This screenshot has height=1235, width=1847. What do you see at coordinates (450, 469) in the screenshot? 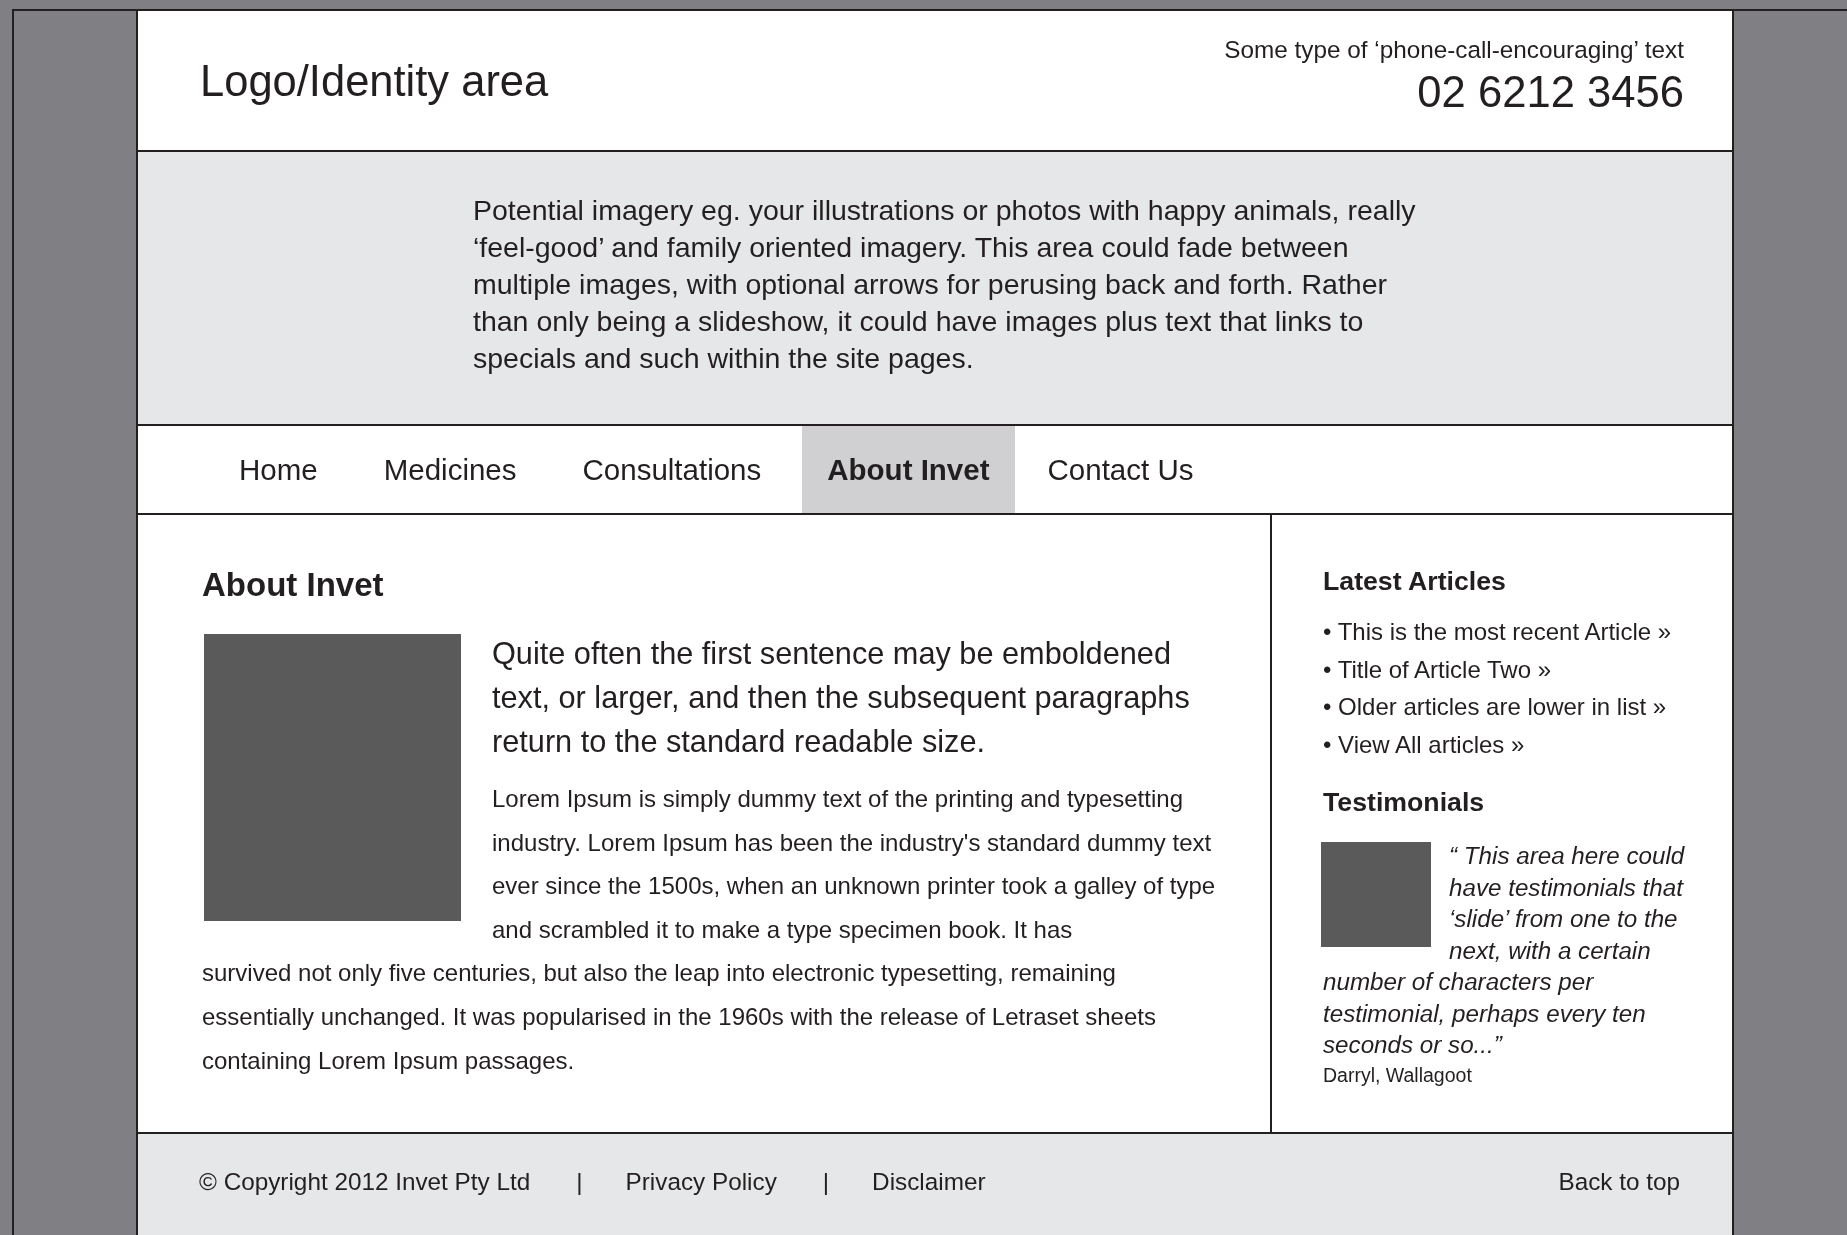
I see `nav-tab: Medicines` at bounding box center [450, 469].